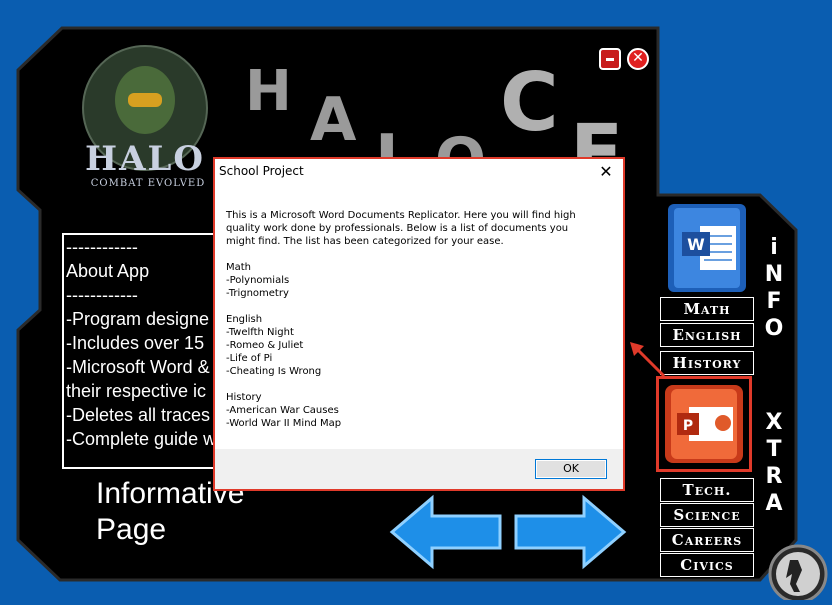  What do you see at coordinates (707, 565) in the screenshot?
I see `nav-civics: Civics` at bounding box center [707, 565].